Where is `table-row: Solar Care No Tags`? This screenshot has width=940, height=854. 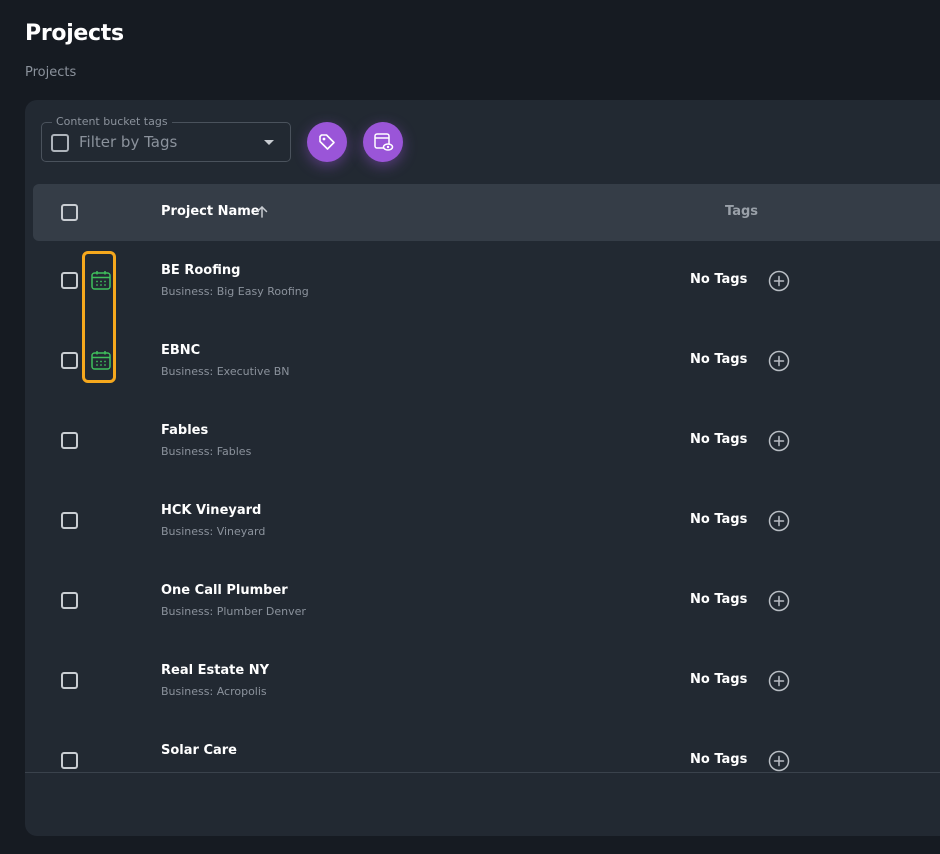
table-row: Solar Care No Tags is located at coordinates (482, 746).